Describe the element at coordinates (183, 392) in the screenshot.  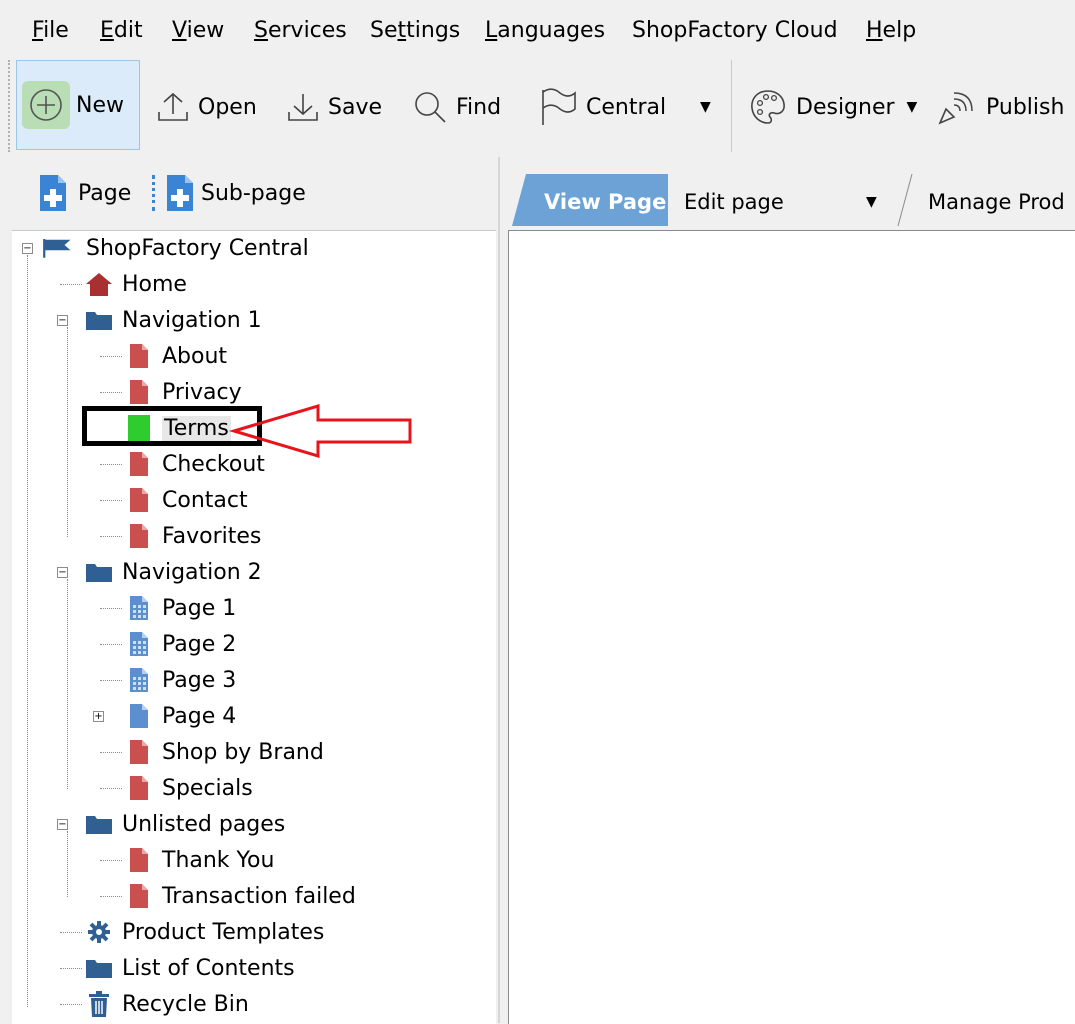
I see `tree-item-privacy: Privacy` at that location.